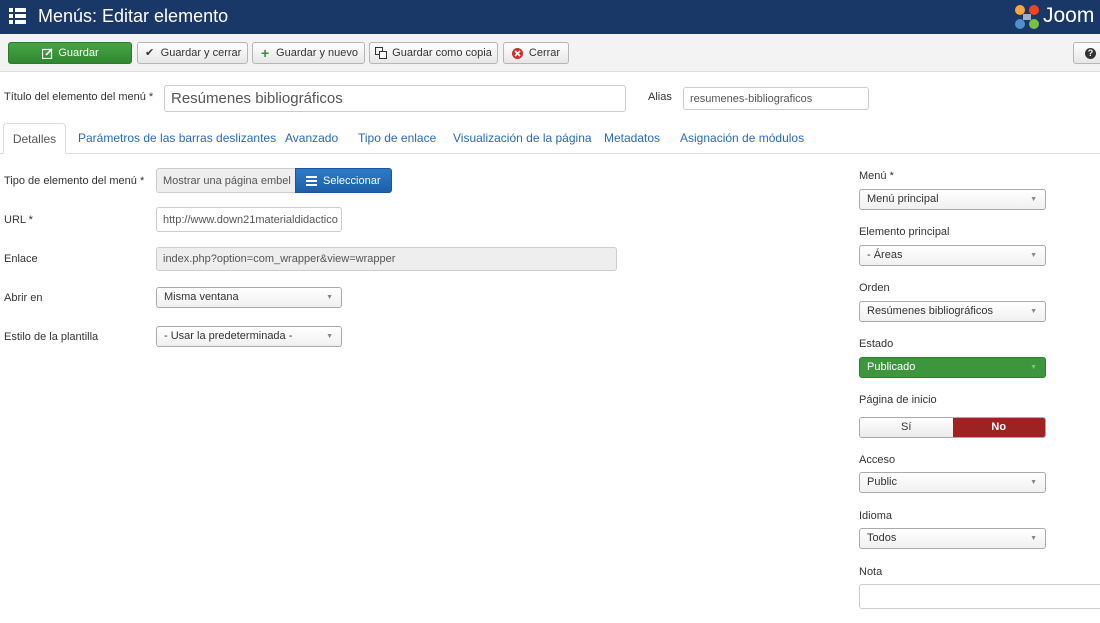 The image size is (1100, 623). I want to click on template-style-label: Estilo de la plantilla, so click(51, 337).